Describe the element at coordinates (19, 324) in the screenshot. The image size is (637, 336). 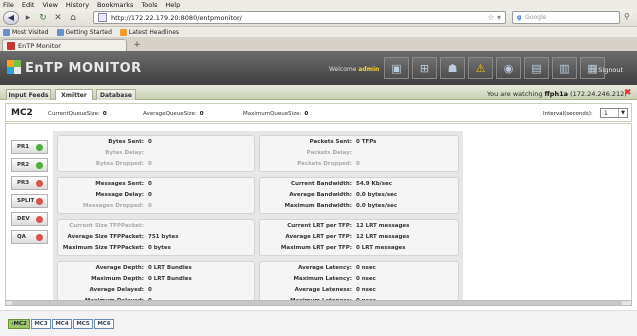
I see `tab-mc2: ‹ MC2` at that location.